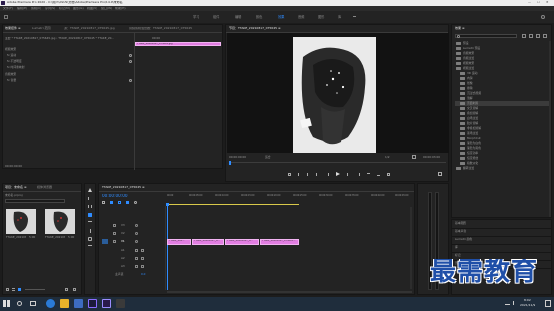  What do you see at coordinates (90, 222) in the screenshot?
I see `slip-tool-icon` at bounding box center [90, 222].